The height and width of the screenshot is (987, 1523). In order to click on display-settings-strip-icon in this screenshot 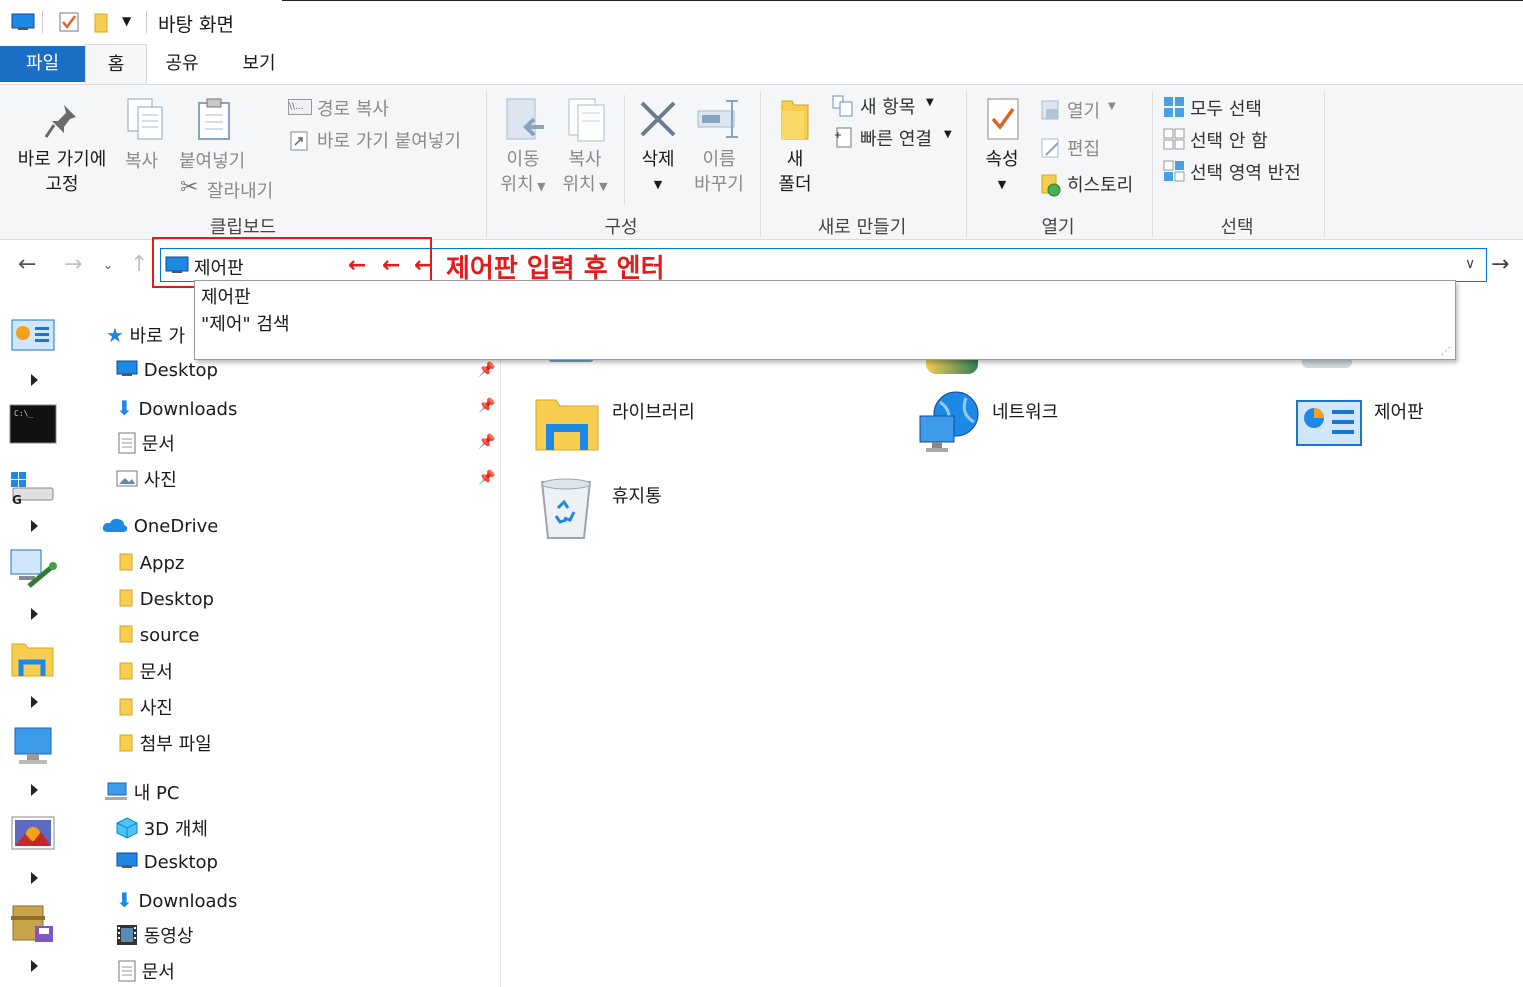, I will do `click(34, 570)`.